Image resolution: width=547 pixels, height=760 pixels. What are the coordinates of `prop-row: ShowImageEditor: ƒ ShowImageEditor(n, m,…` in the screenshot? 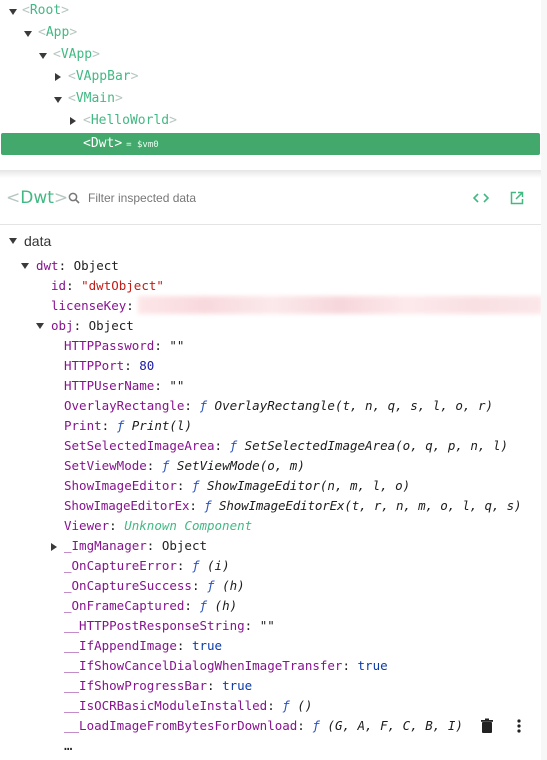 It's located at (237, 486).